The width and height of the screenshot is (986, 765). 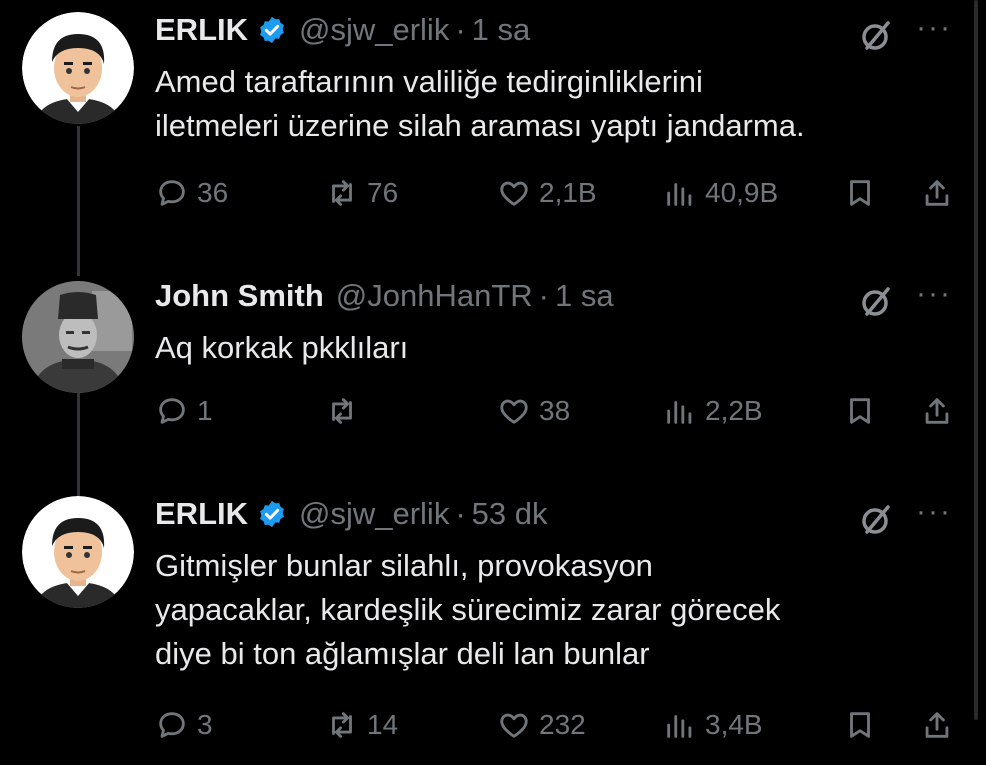 What do you see at coordinates (383, 724) in the screenshot?
I see `repost-count: 14` at bounding box center [383, 724].